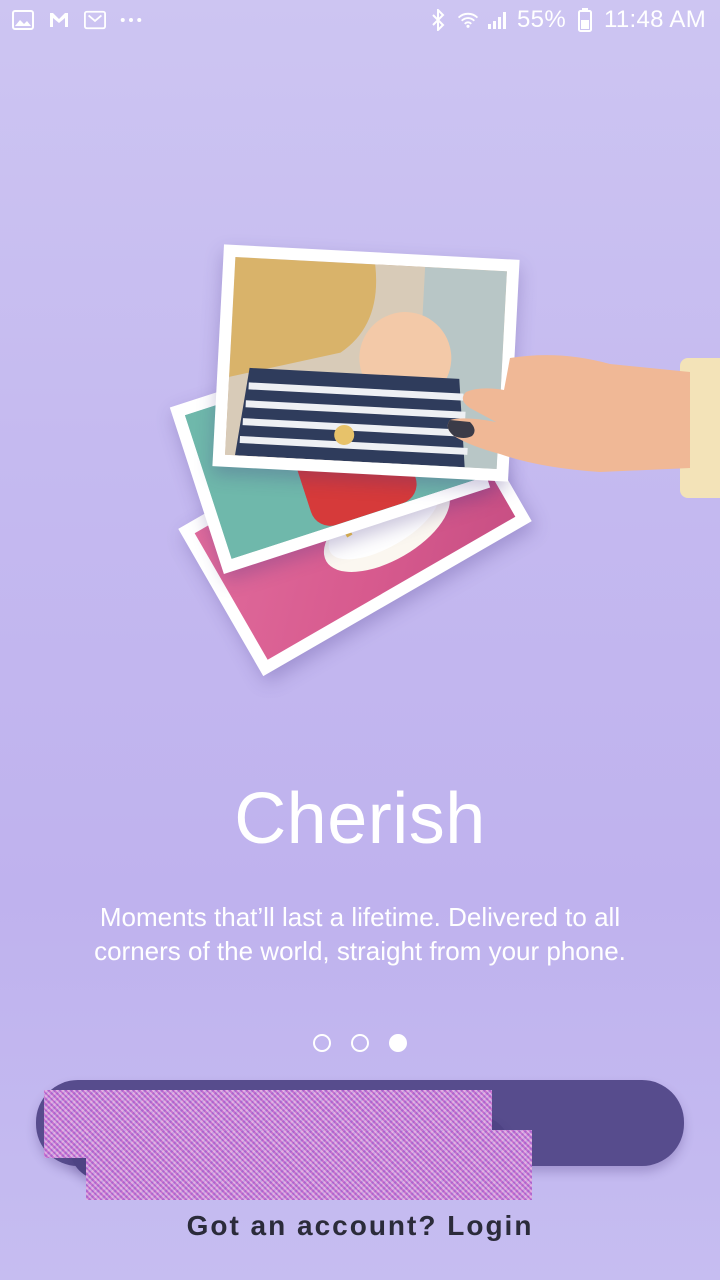 This screenshot has height=1280, width=720. What do you see at coordinates (360, 1226) in the screenshot?
I see `login-link: Got an account? Login` at bounding box center [360, 1226].